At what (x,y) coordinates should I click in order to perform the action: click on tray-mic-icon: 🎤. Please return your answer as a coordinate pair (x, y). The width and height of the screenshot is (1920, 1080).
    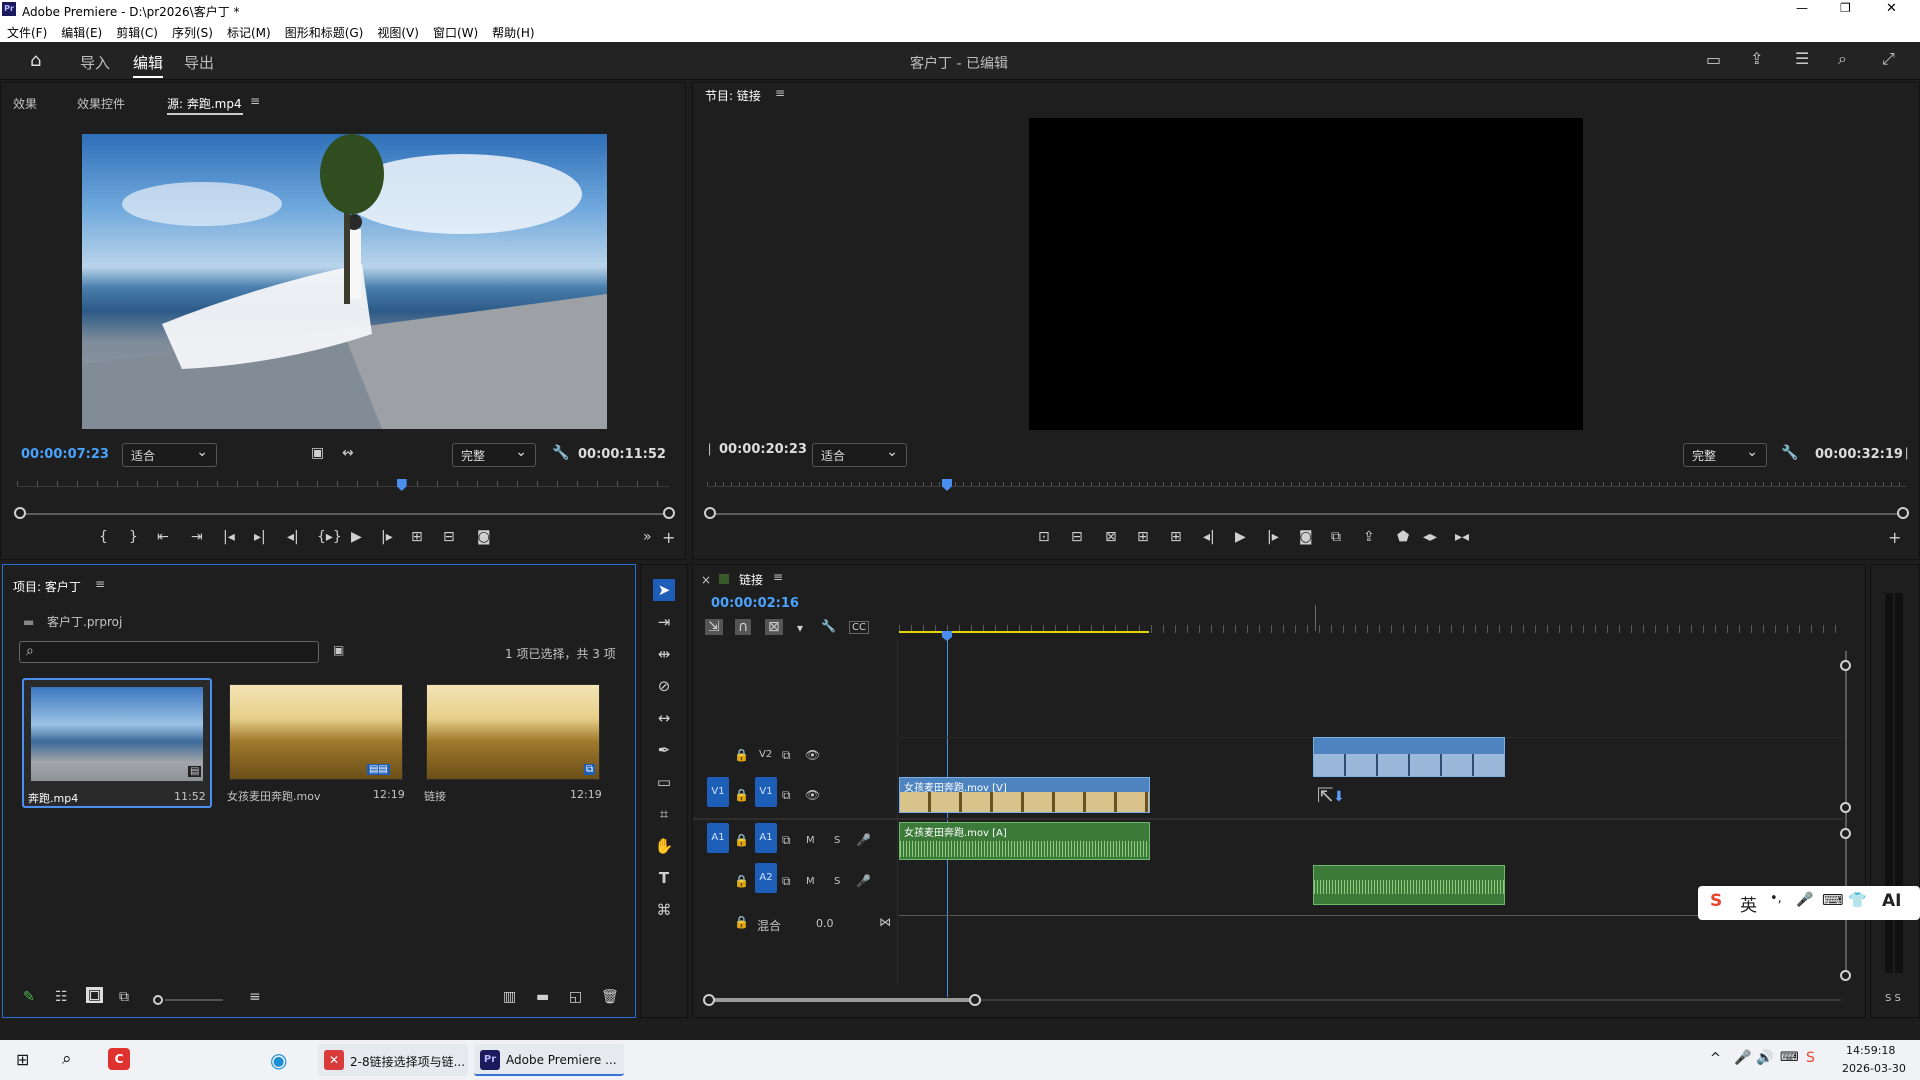
    Looking at the image, I should click on (1742, 1058).